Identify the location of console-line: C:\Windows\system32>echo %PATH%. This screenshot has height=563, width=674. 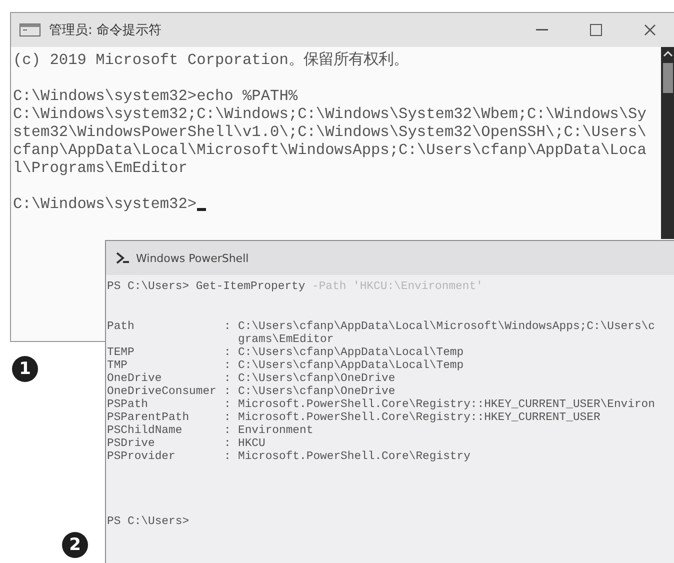
(155, 96).